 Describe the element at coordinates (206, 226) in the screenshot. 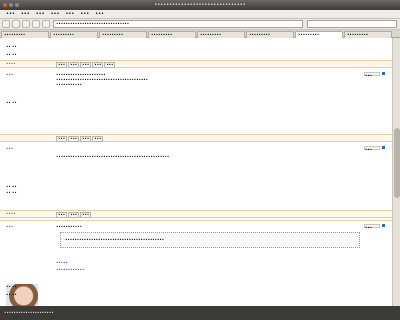

I see `post-body: •••••••••••` at that location.